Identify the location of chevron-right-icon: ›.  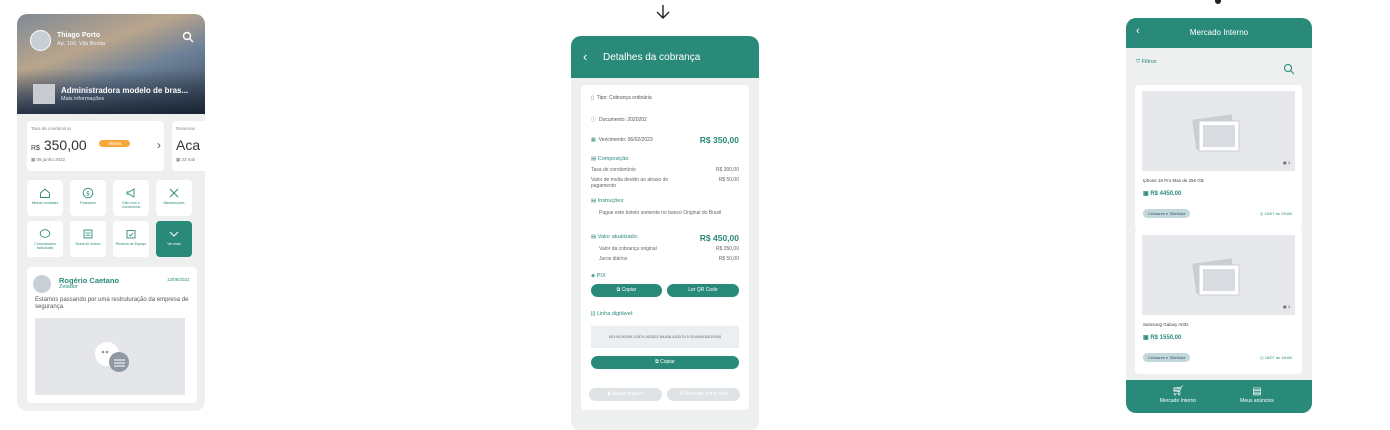
(159, 145).